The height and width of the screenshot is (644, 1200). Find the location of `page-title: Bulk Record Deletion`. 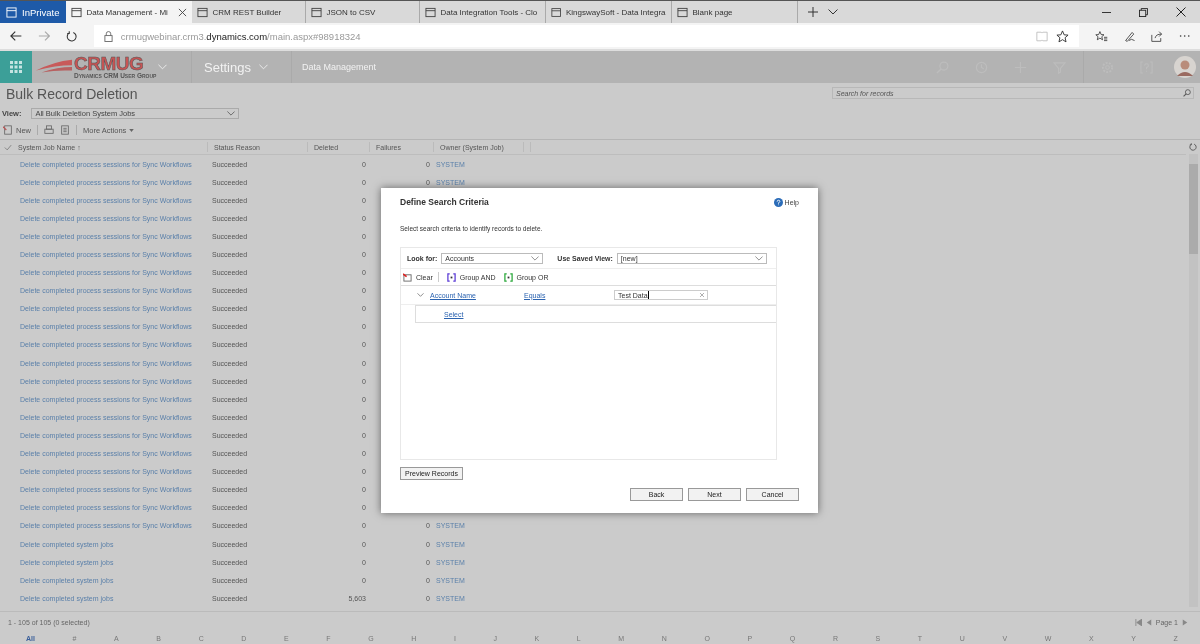

page-title: Bulk Record Deletion is located at coordinates (72, 94).